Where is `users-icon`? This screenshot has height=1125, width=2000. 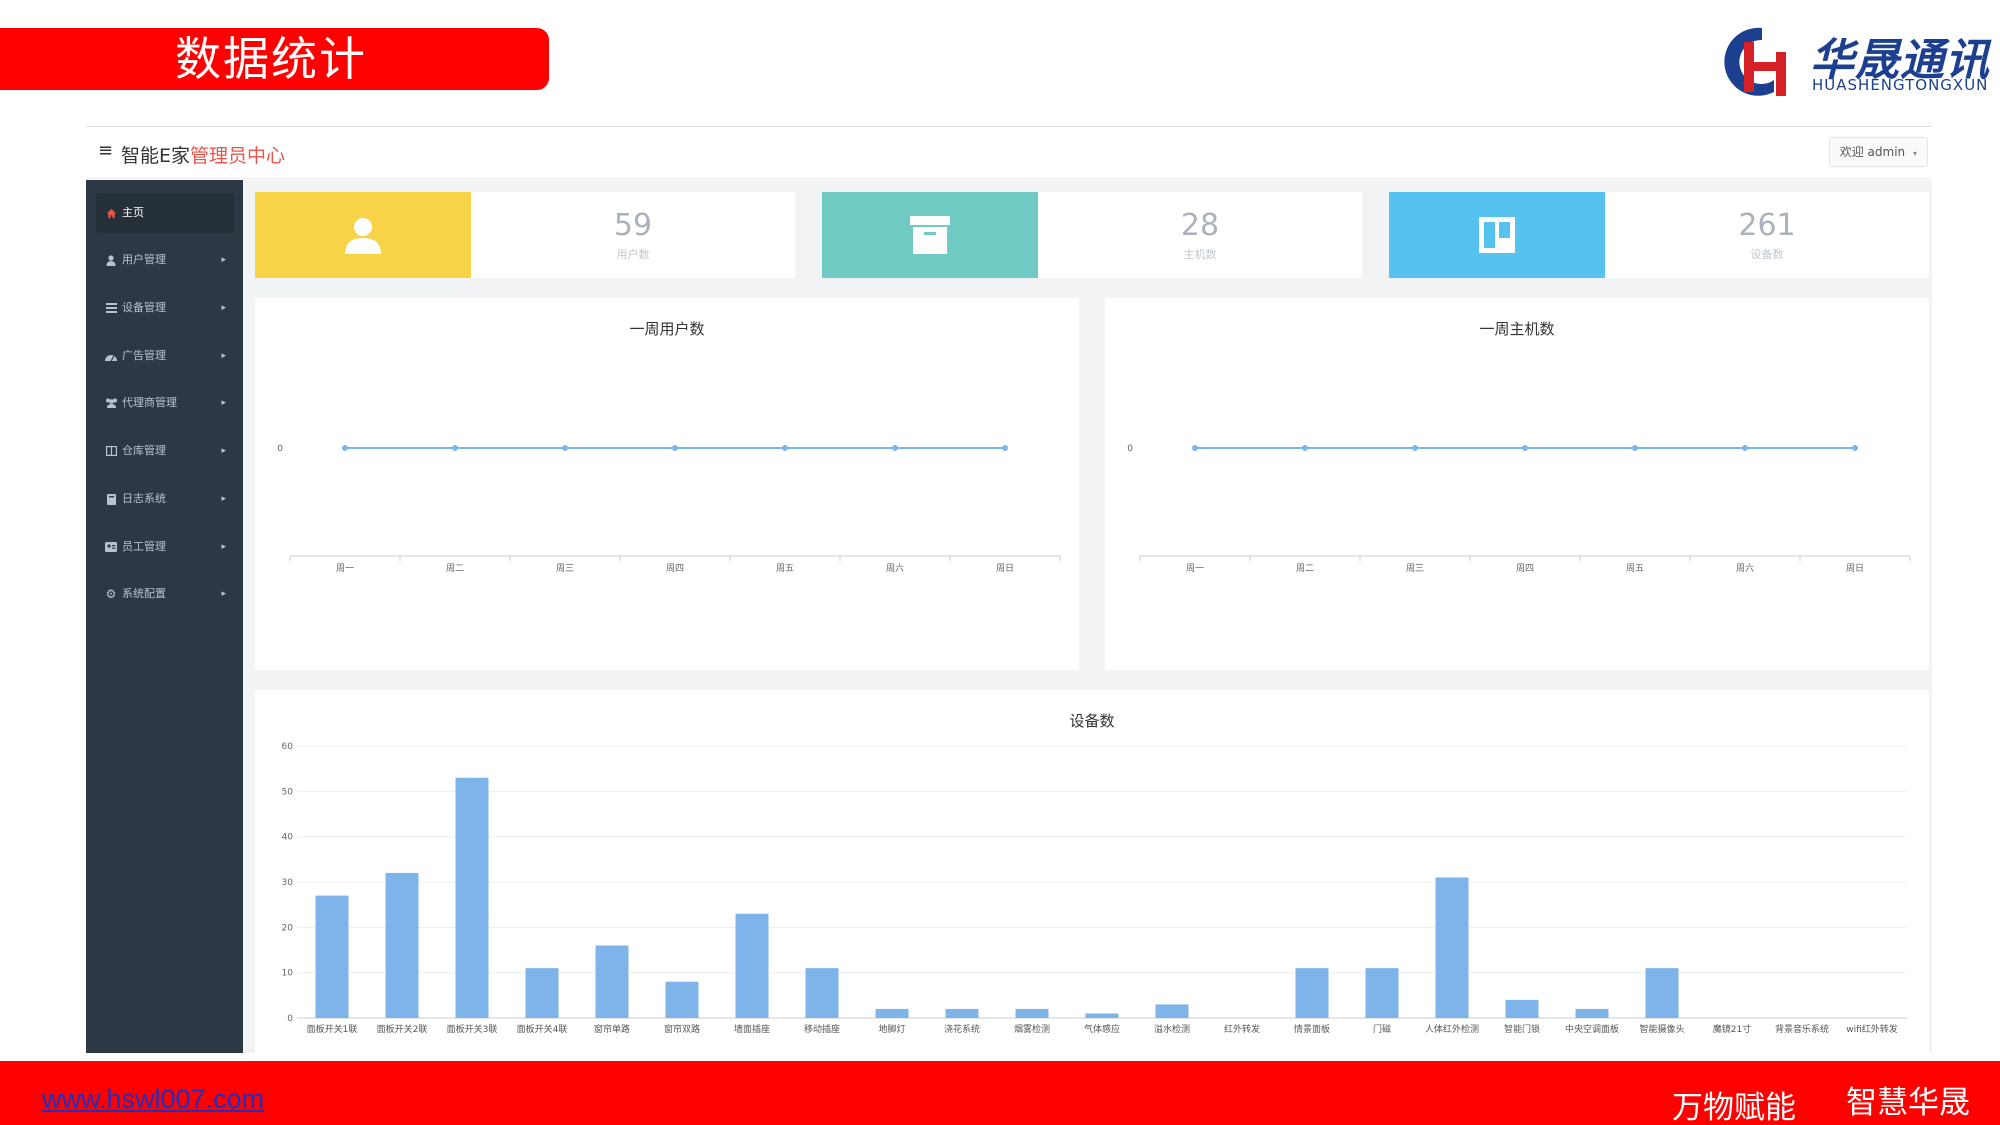
users-icon is located at coordinates (111, 403).